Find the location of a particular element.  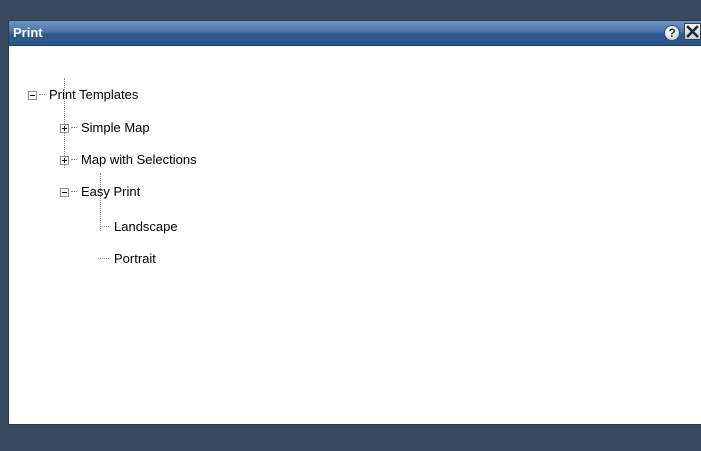

tree-label-portrait: Portrait is located at coordinates (135, 259).